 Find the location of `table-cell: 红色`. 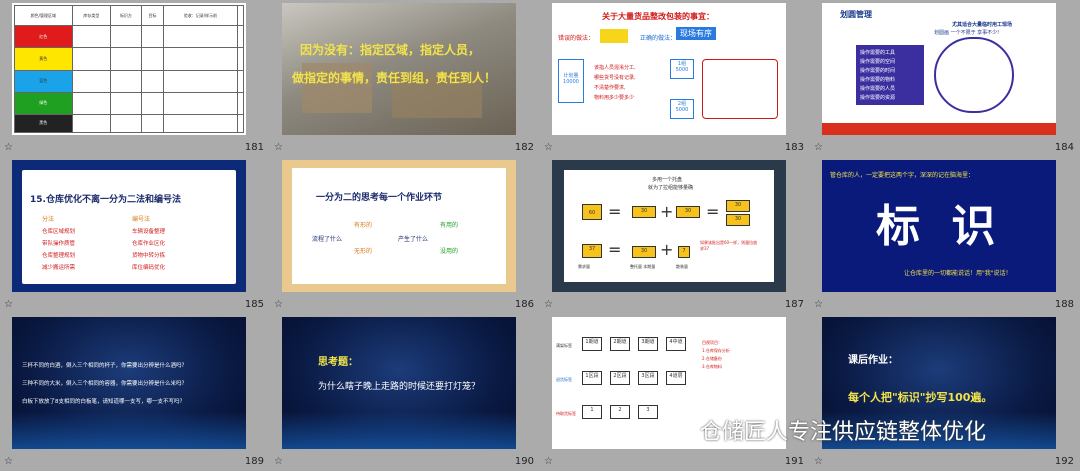

table-cell: 红色 is located at coordinates (43, 37).